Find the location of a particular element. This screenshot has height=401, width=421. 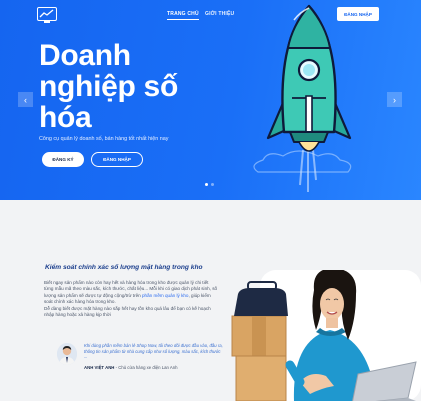

author-role: - Chủ cửa hàng xe điện Lan Anh is located at coordinates (146, 367).